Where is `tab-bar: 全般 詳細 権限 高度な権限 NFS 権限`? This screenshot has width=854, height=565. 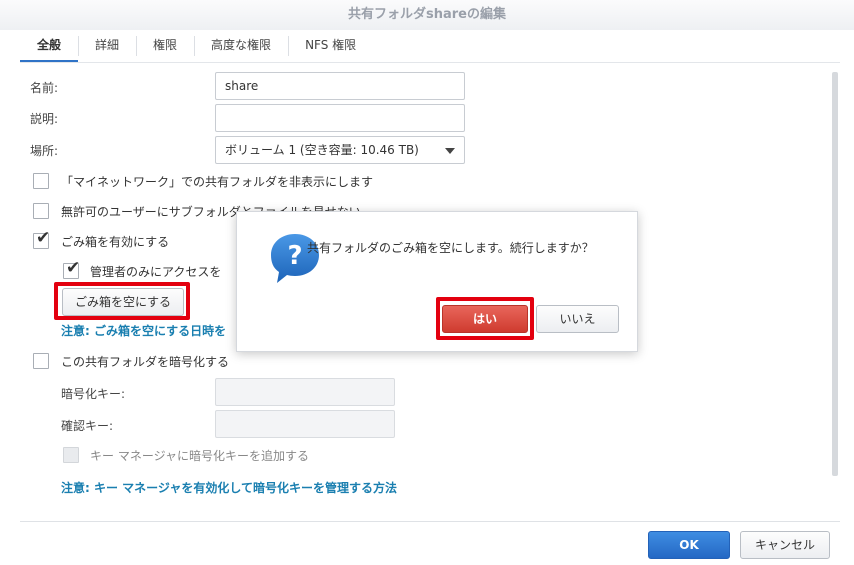
tab-bar: 全般 詳細 権限 高度な権限 NFS 権限 is located at coordinates (196, 46).